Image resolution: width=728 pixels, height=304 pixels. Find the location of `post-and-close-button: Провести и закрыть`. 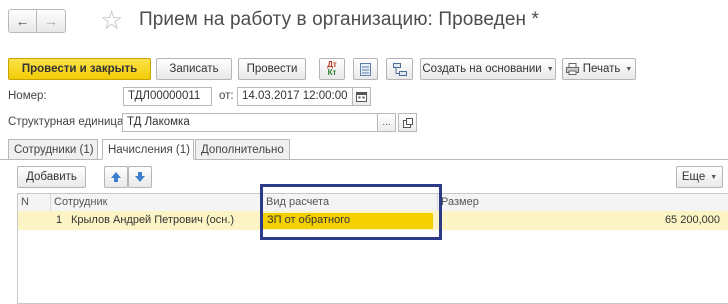

post-and-close-button: Провести и закрыть is located at coordinates (79, 69).